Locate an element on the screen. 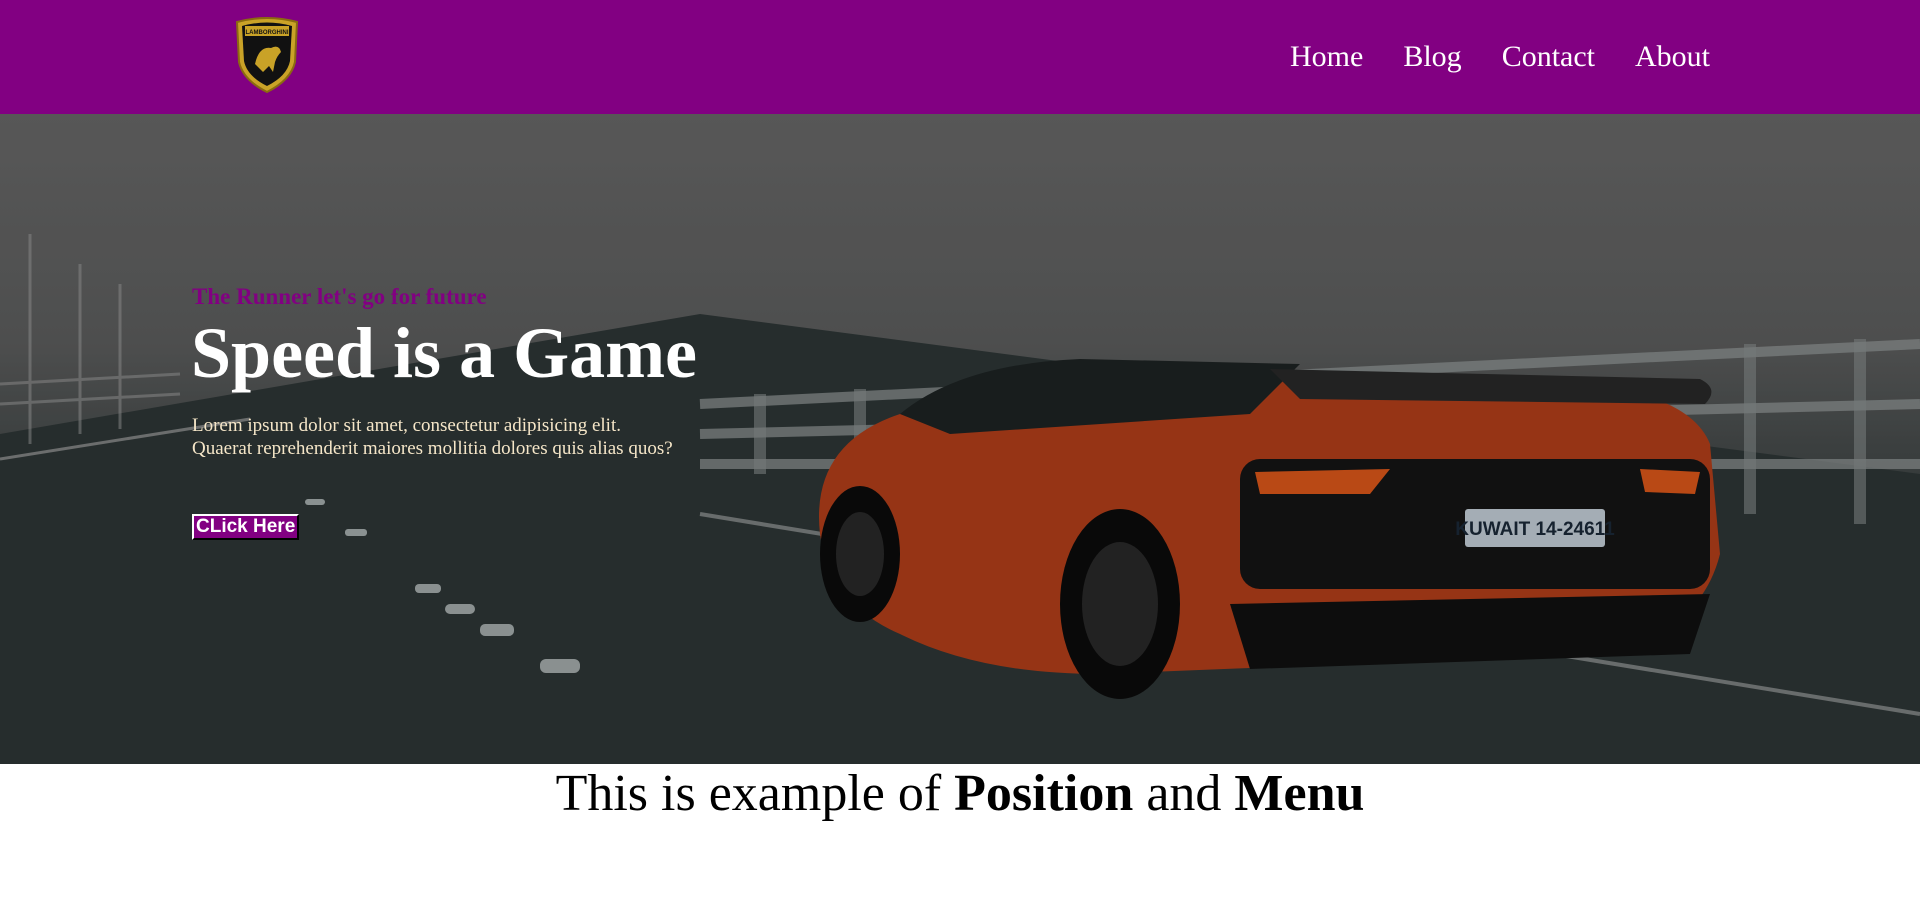 The height and width of the screenshot is (916, 1920). click-here-button: CLick Here is located at coordinates (246, 527).